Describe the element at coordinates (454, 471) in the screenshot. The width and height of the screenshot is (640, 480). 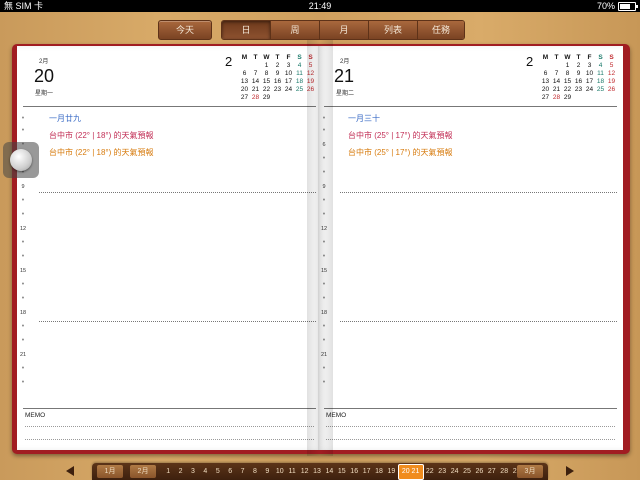
I see `nav-day: 24` at that location.